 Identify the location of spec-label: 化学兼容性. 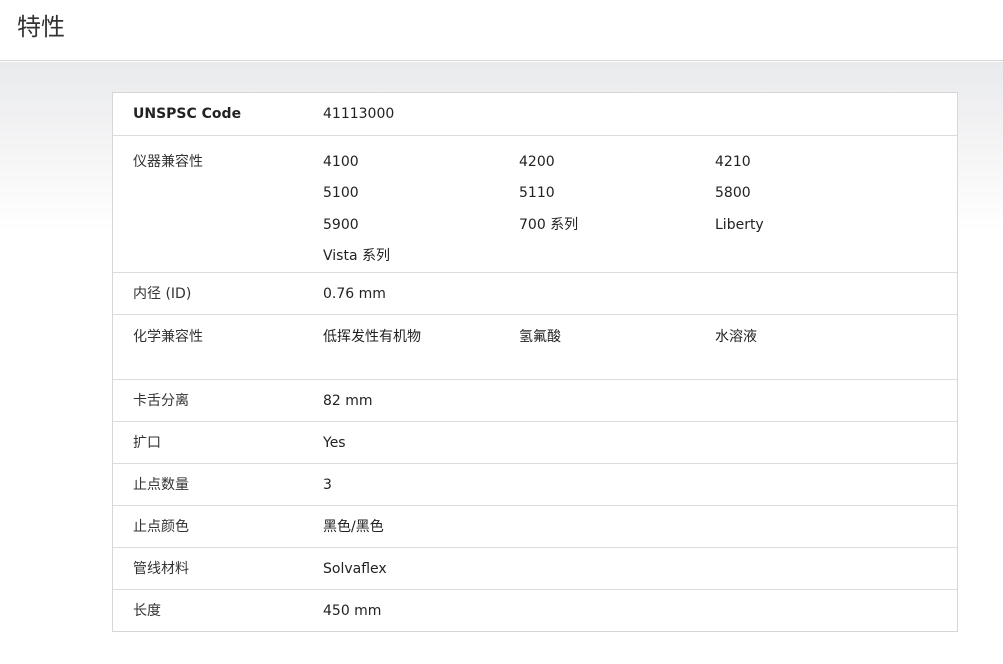
(168, 337).